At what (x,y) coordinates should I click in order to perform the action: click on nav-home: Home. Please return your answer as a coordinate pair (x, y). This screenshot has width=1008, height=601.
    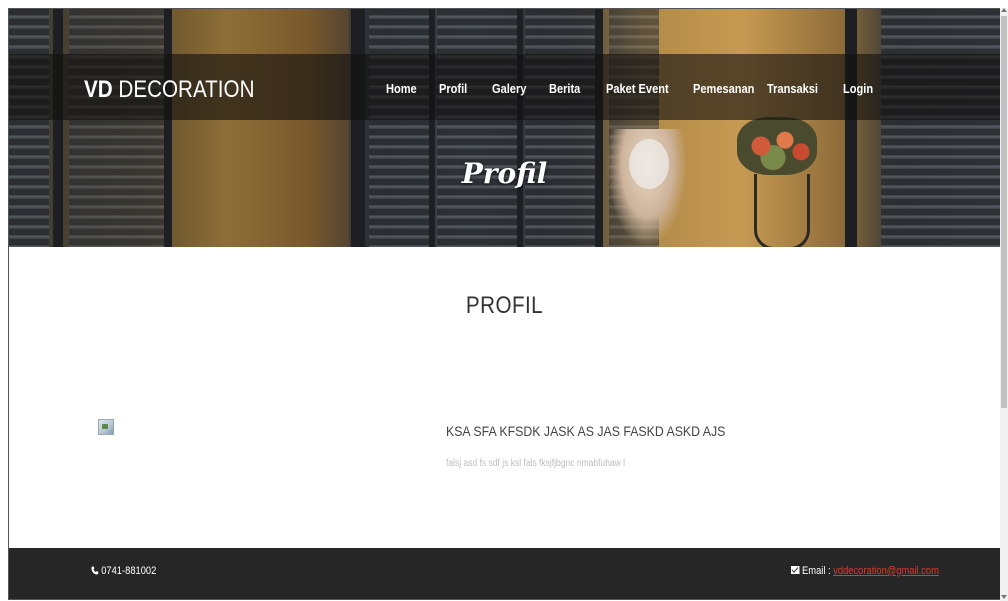
    Looking at the image, I should click on (401, 88).